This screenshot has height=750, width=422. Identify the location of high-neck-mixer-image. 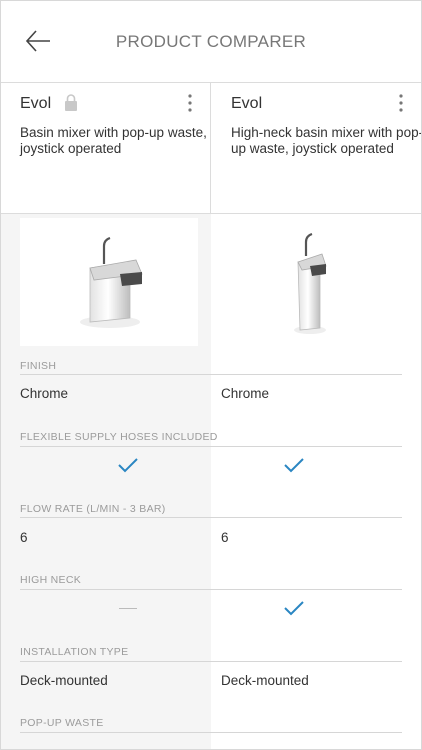
(310, 283).